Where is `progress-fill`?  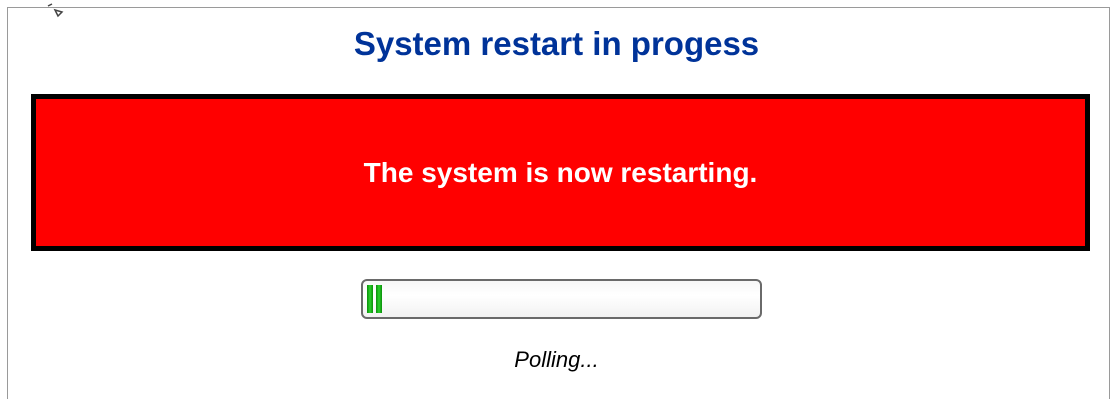
progress-fill is located at coordinates (374, 299).